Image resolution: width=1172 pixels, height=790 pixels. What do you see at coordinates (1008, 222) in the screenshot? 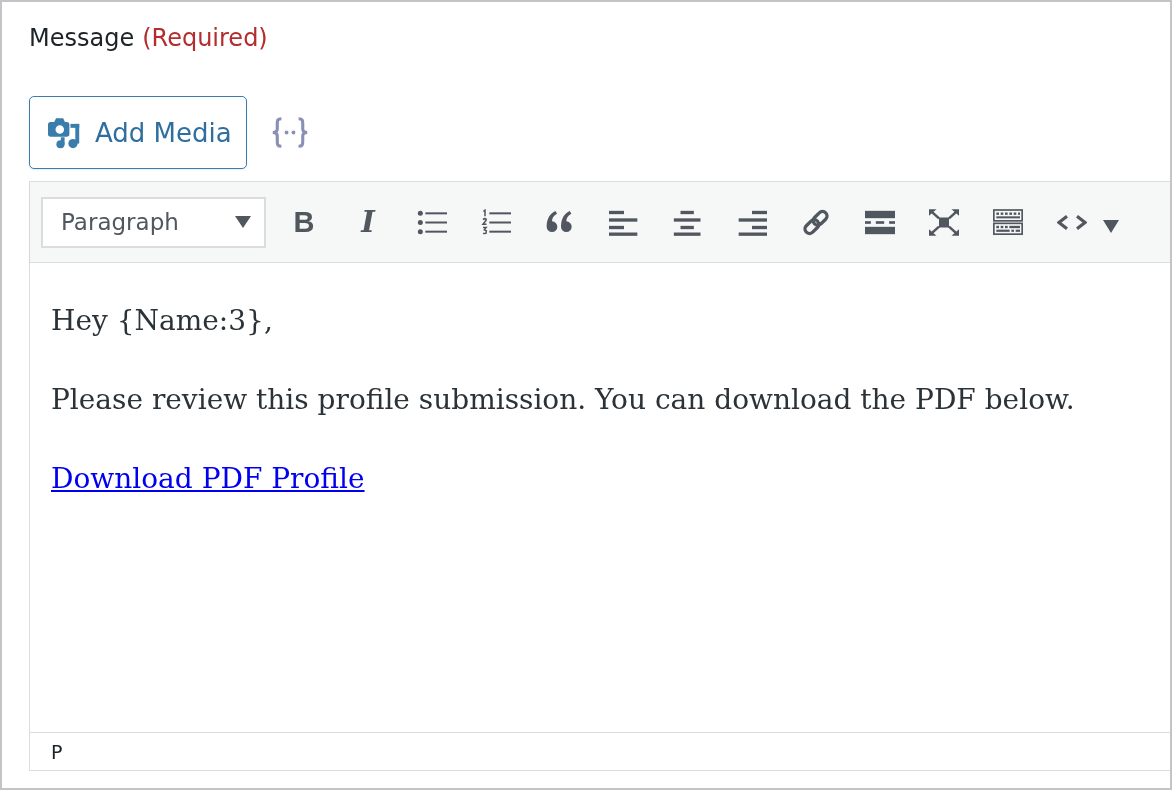
I see `keyboard-icon` at bounding box center [1008, 222].